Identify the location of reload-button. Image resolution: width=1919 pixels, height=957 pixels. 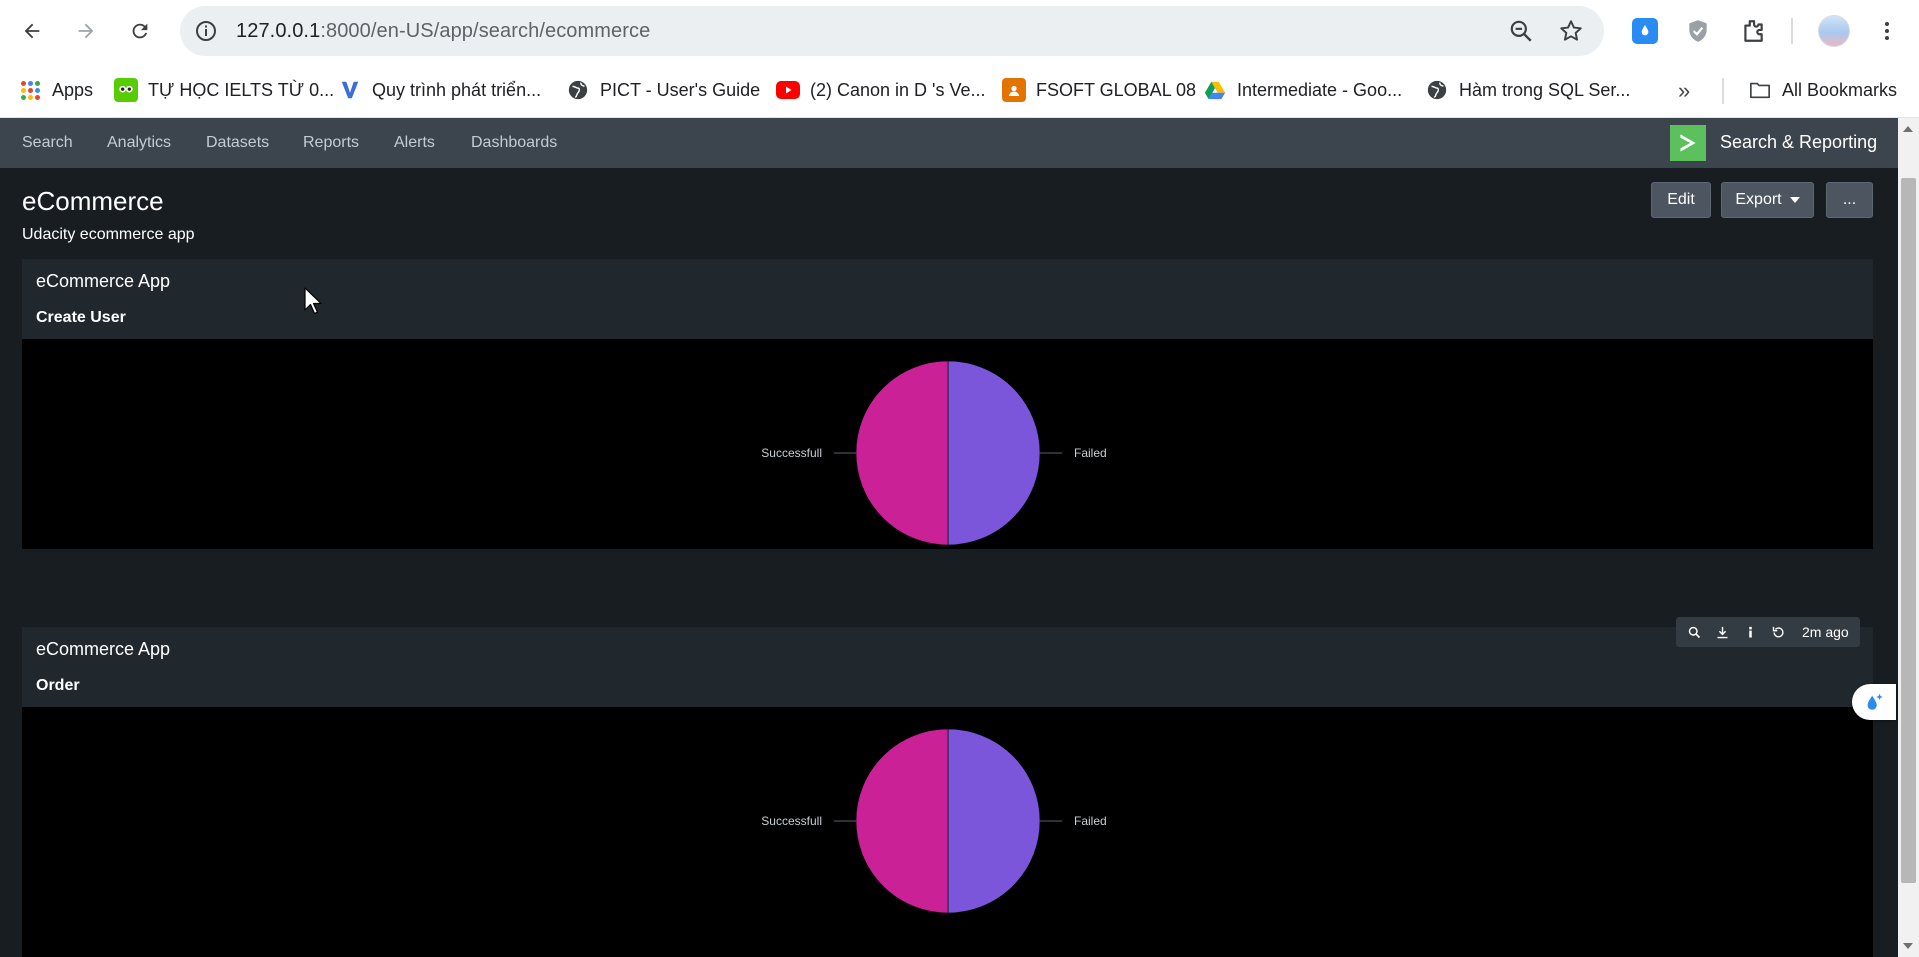
(140, 31).